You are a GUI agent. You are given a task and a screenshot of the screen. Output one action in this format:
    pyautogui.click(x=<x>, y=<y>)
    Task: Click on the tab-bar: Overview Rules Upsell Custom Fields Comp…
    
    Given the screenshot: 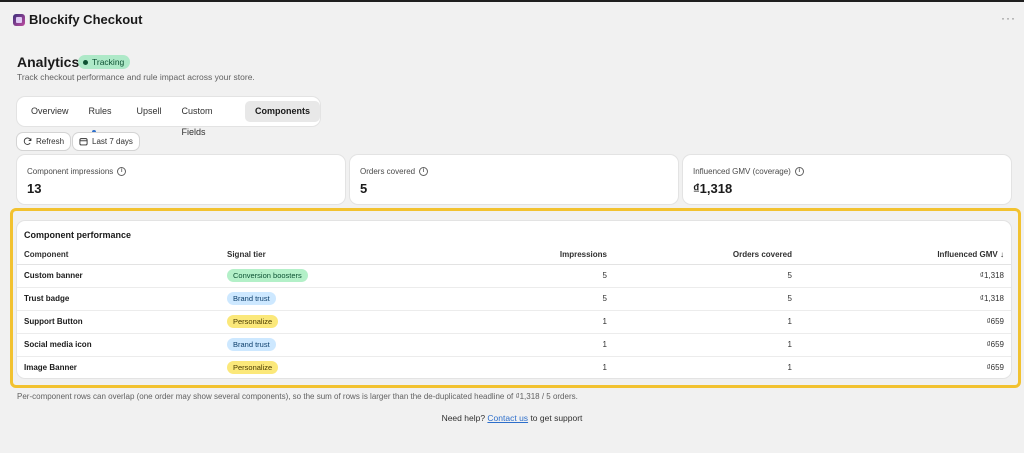 What is the action you would take?
    pyautogui.click(x=168, y=117)
    